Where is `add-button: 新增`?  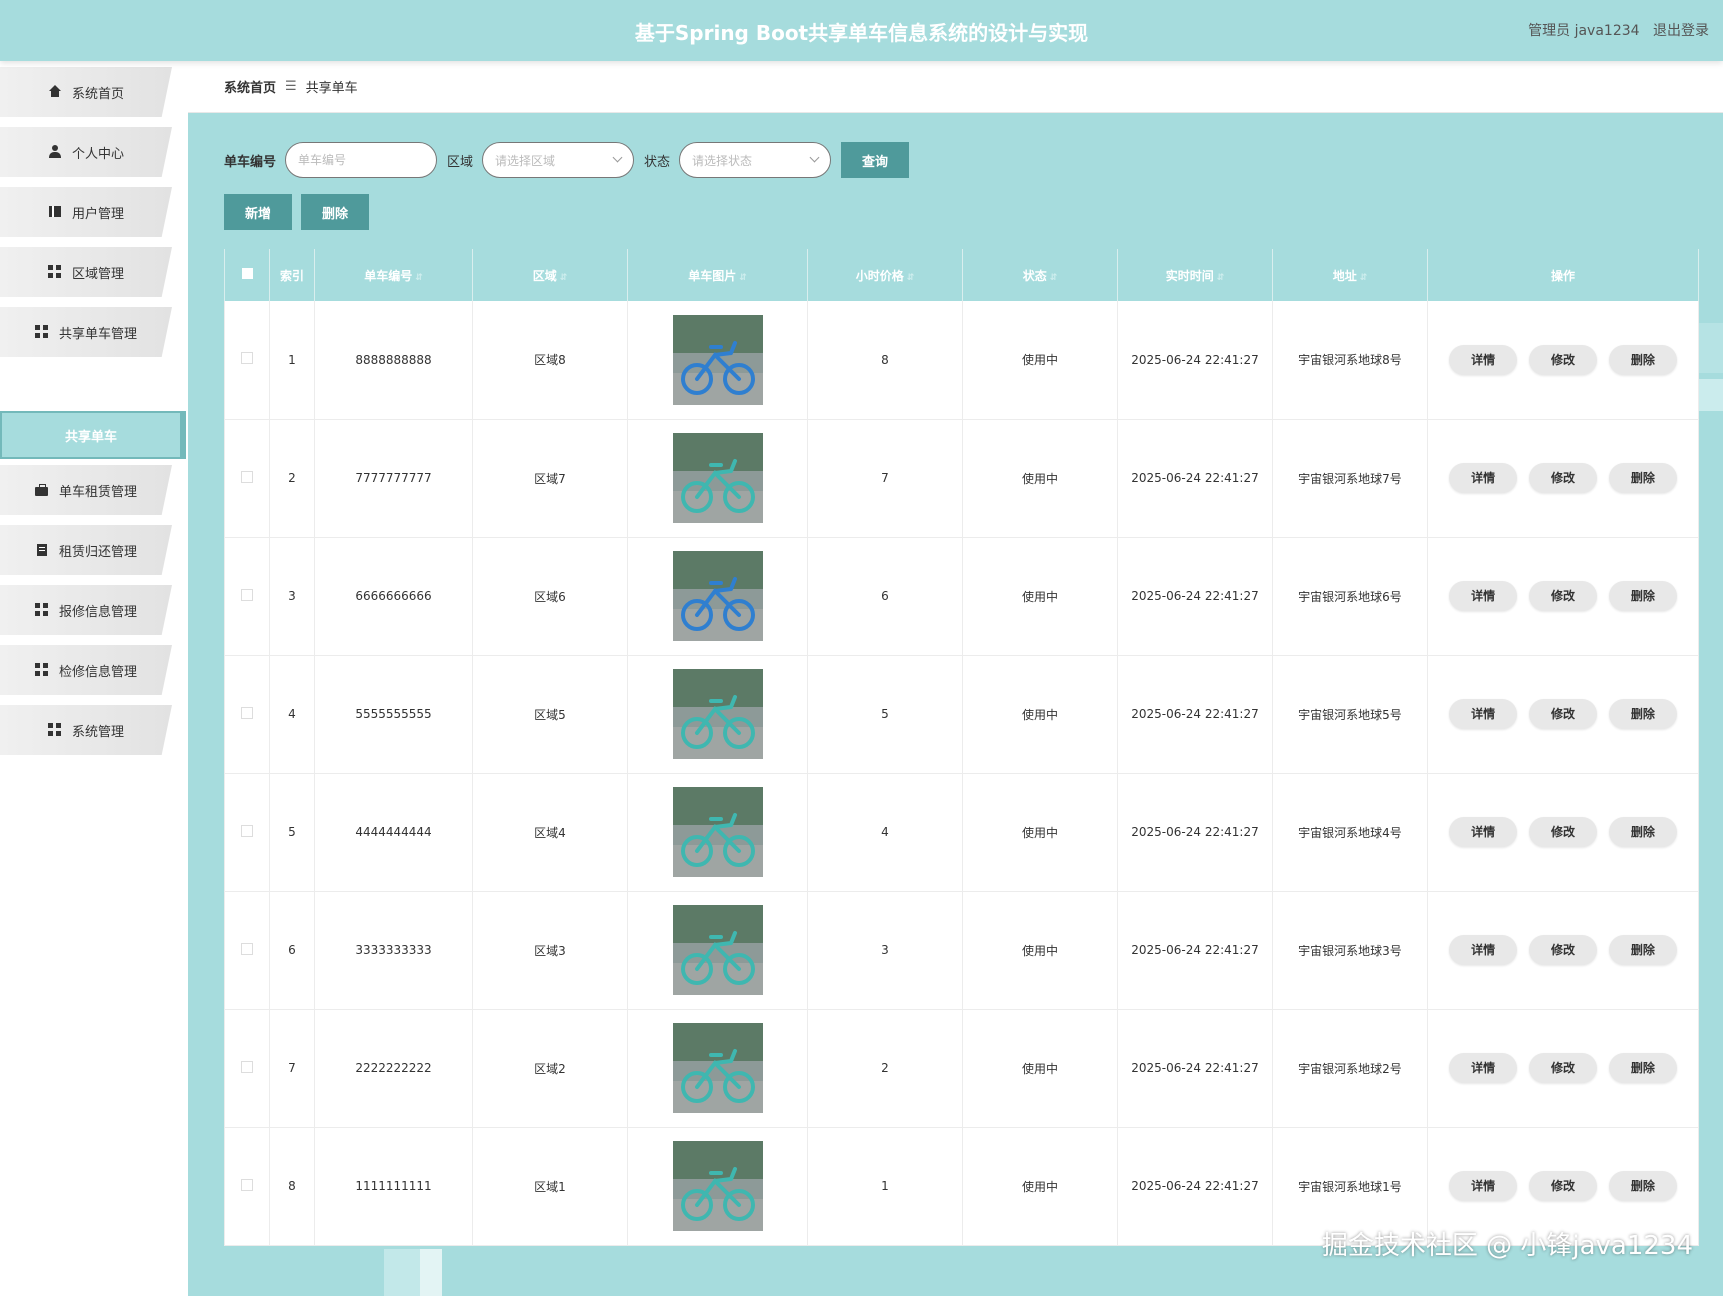
add-button: 新增 is located at coordinates (258, 212).